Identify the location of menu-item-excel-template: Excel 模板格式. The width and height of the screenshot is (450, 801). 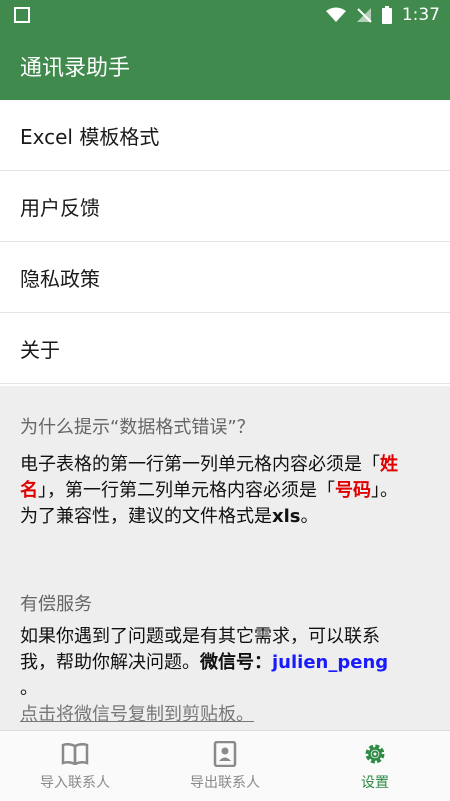
(225, 135).